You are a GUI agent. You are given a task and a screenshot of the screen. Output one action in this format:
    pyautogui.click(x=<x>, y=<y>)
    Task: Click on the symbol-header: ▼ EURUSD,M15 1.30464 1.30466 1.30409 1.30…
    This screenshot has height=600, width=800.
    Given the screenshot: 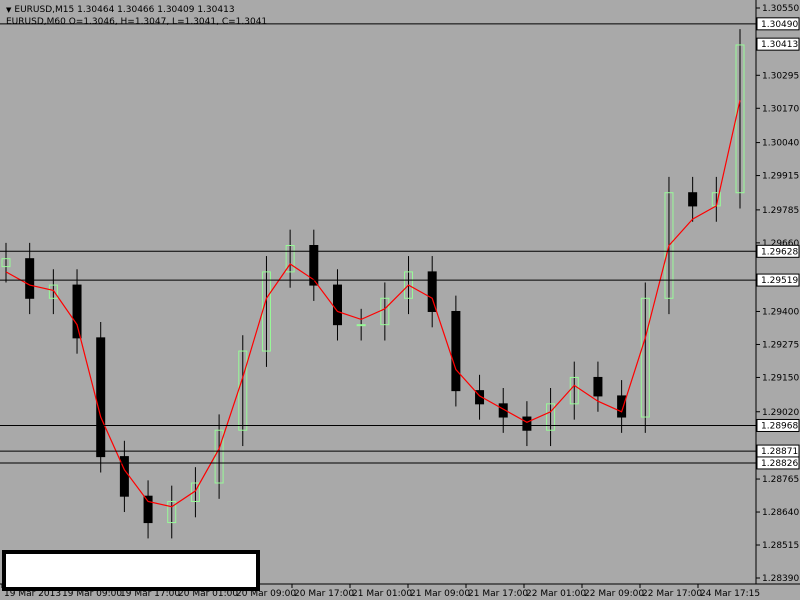 What is the action you would take?
    pyautogui.click(x=120, y=10)
    